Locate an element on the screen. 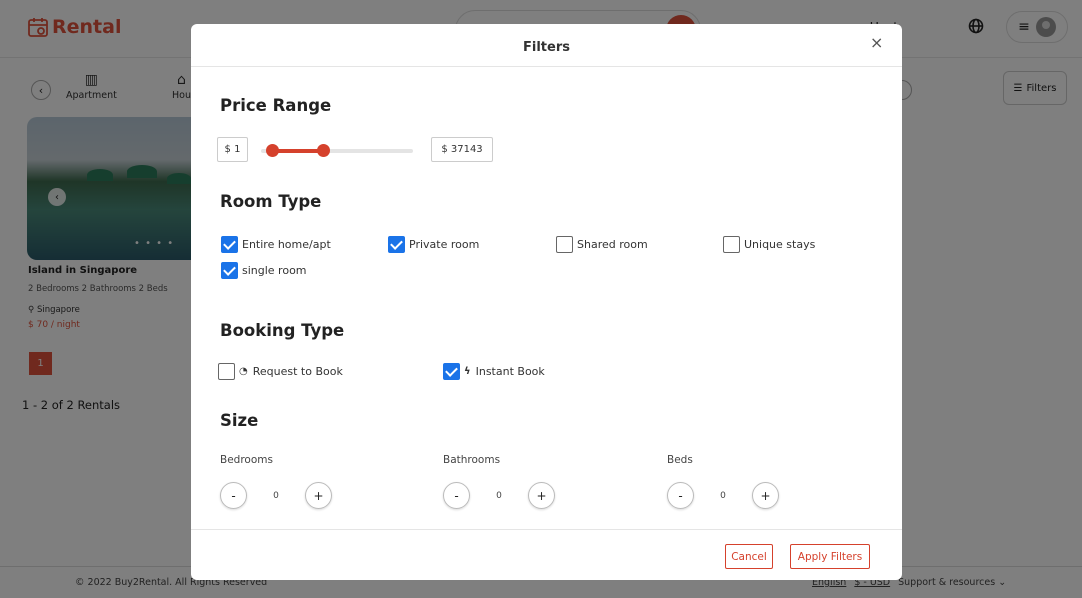 The image size is (1082, 598). room-type-heading: Room Type is located at coordinates (271, 201).